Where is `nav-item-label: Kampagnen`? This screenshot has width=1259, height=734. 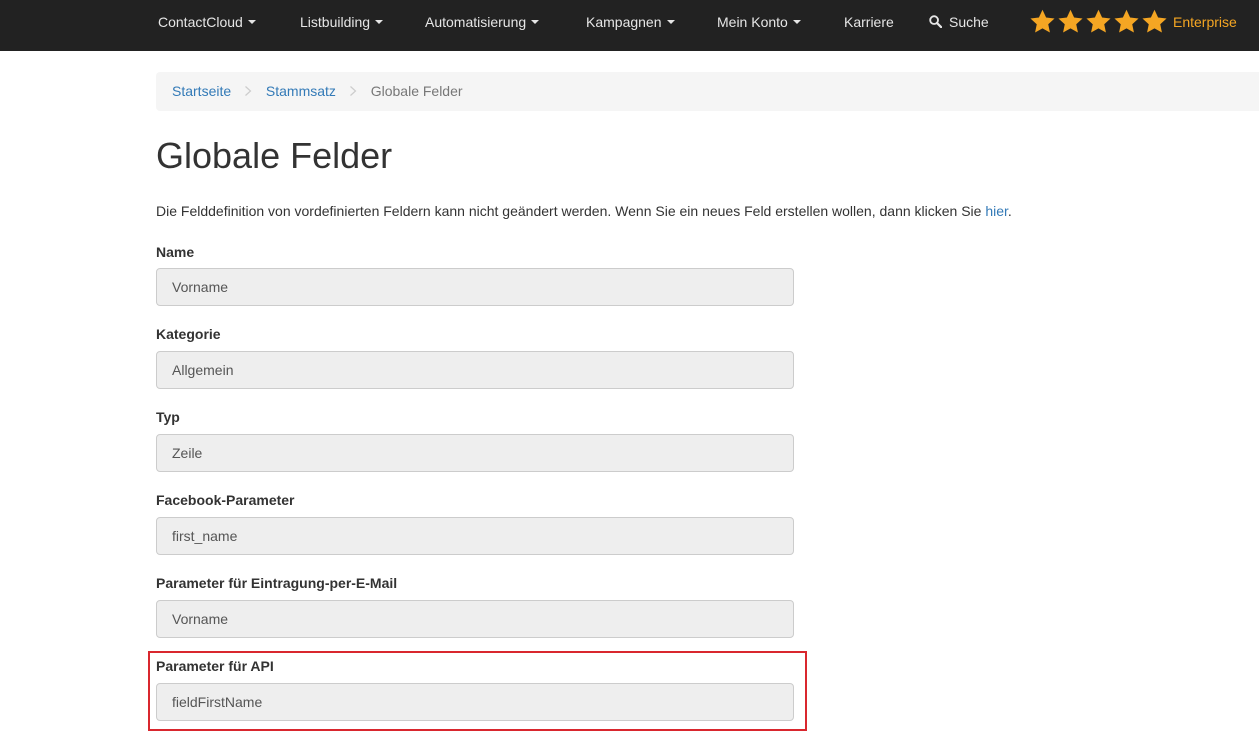
nav-item-label: Kampagnen is located at coordinates (624, 22).